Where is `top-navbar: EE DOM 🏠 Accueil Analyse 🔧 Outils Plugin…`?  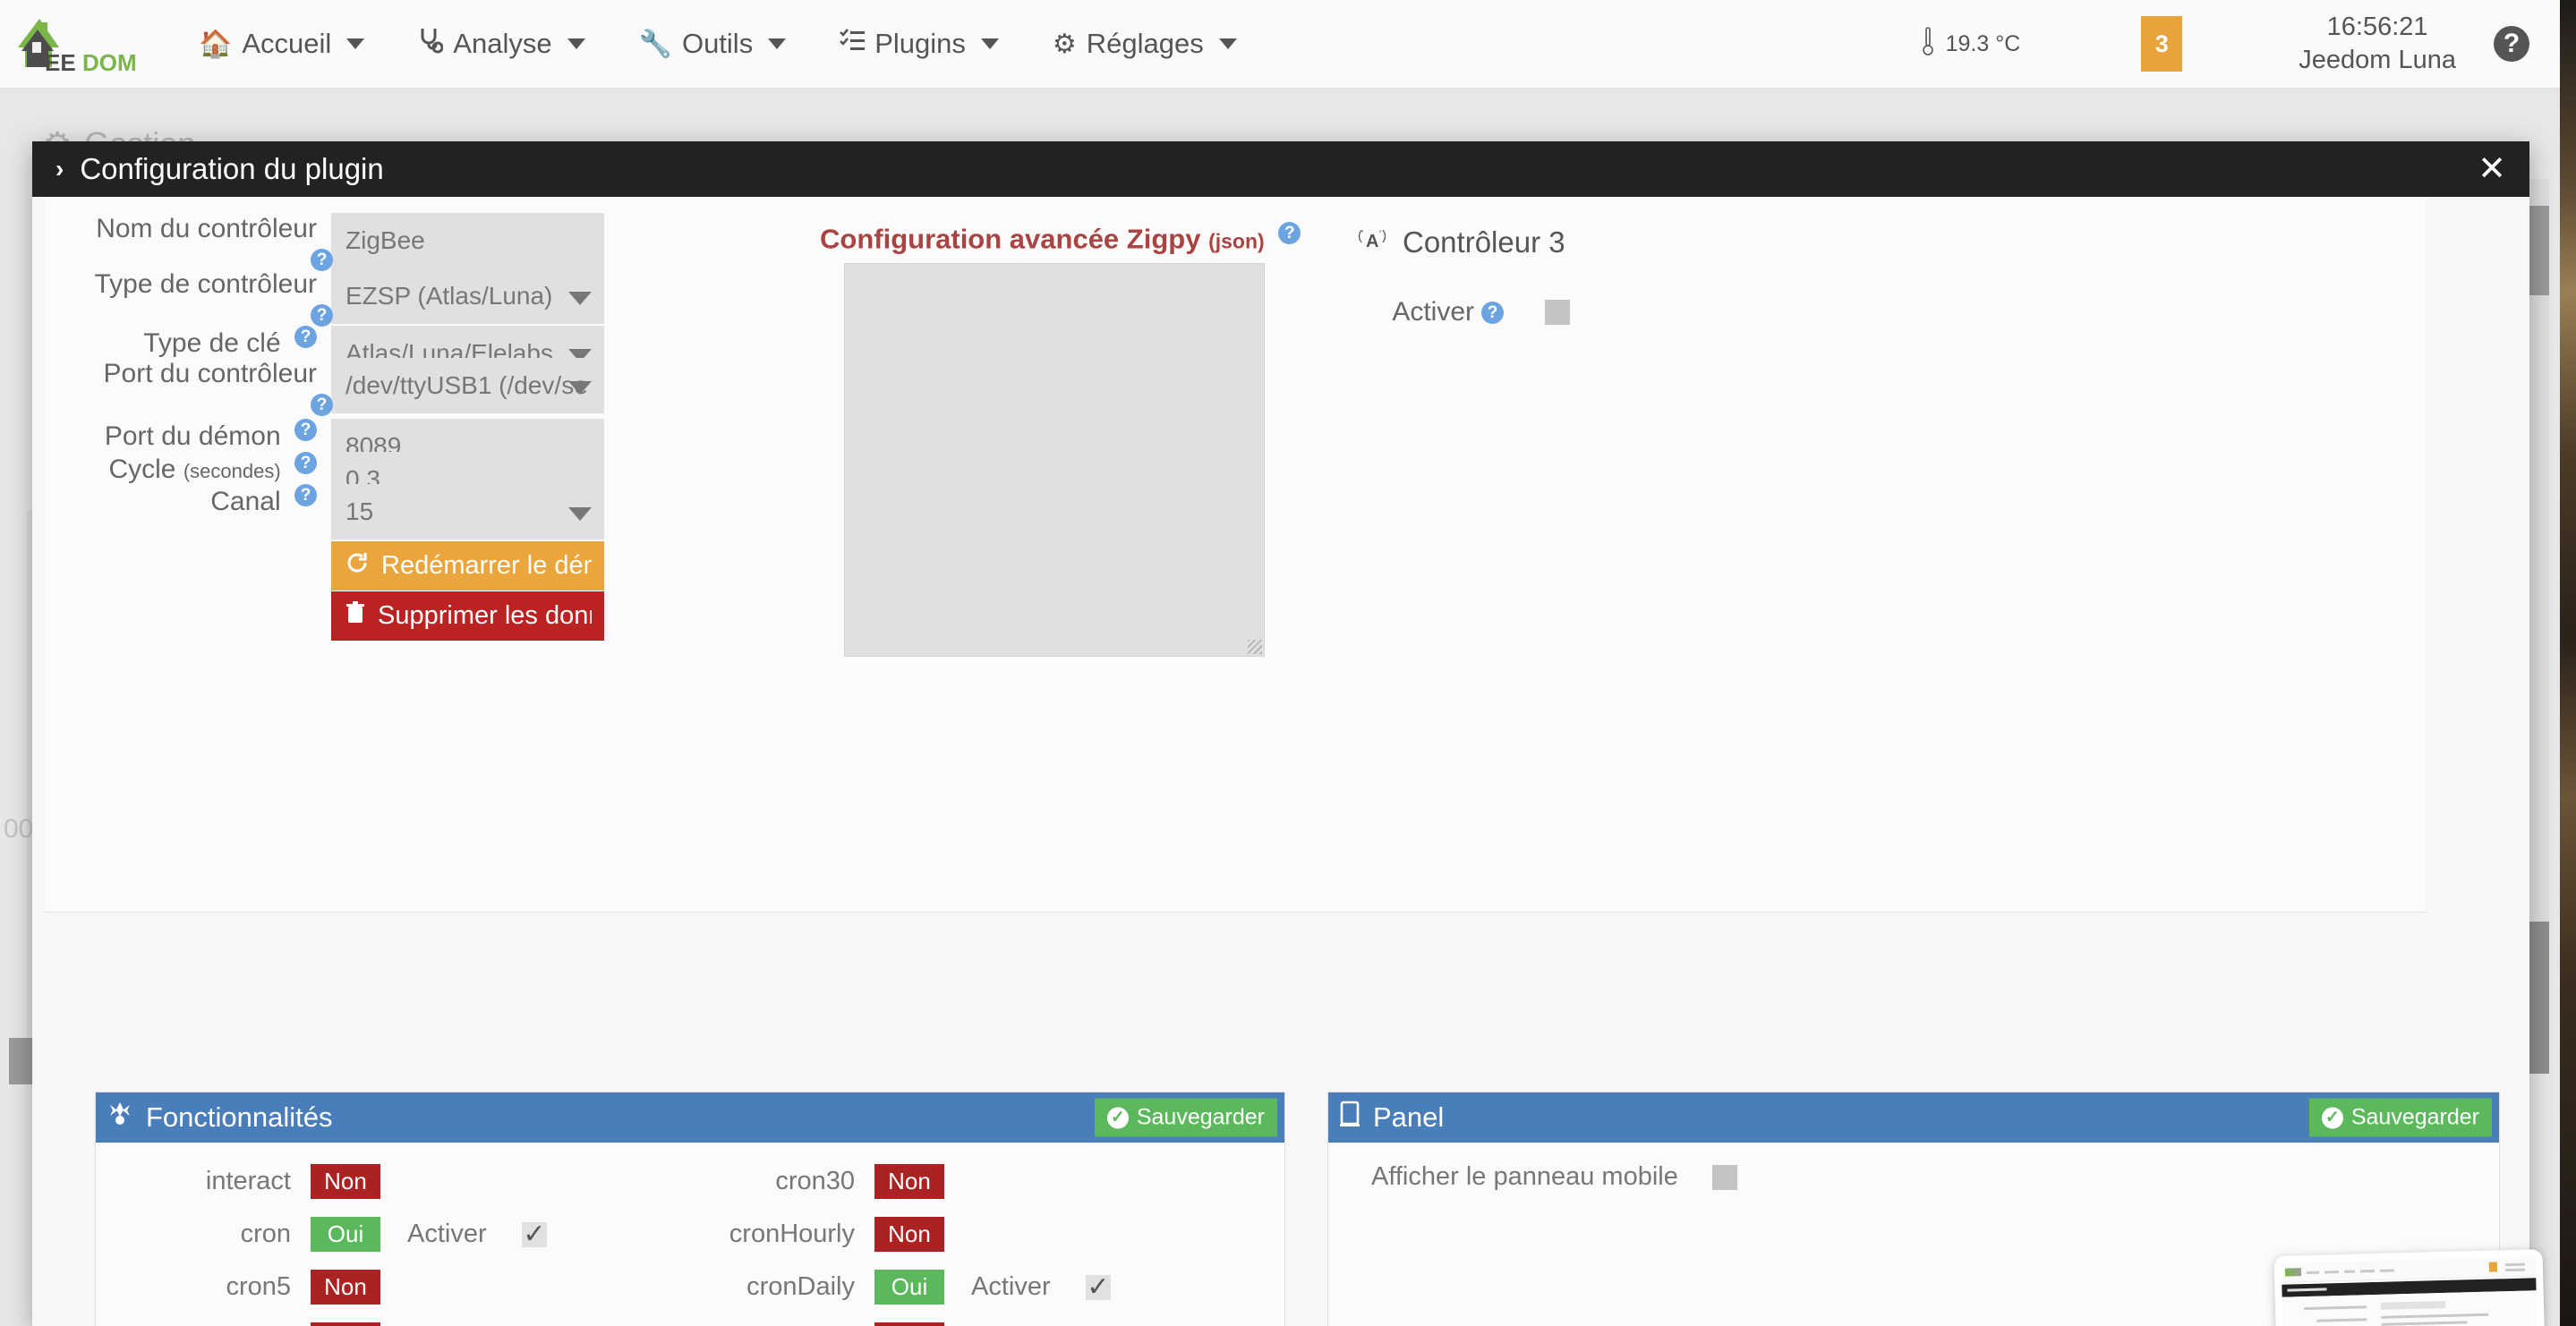
top-navbar: EE DOM 🏠 Accueil Analyse 🔧 Outils Plugin… is located at coordinates (1280, 44).